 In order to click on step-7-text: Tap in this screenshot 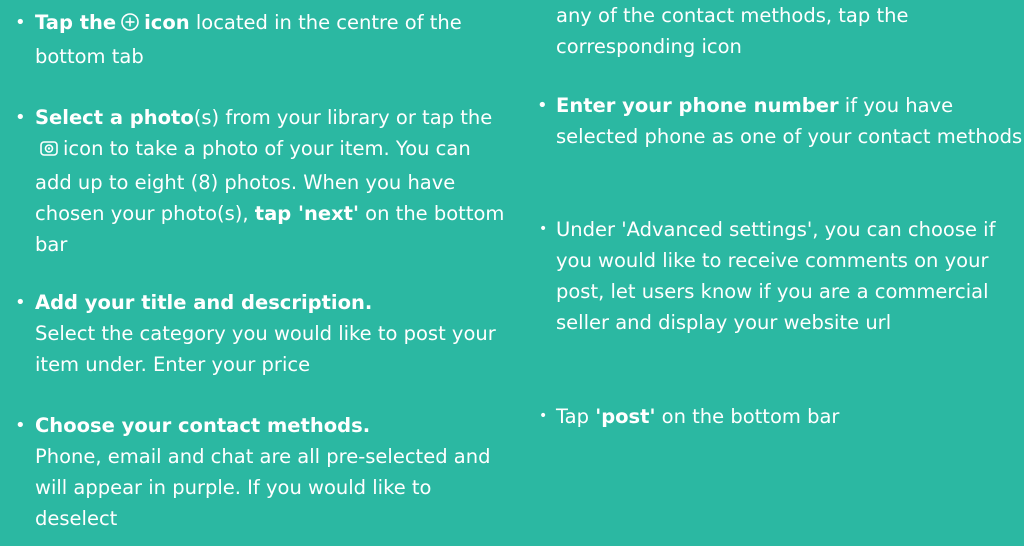, I will do `click(576, 416)`.